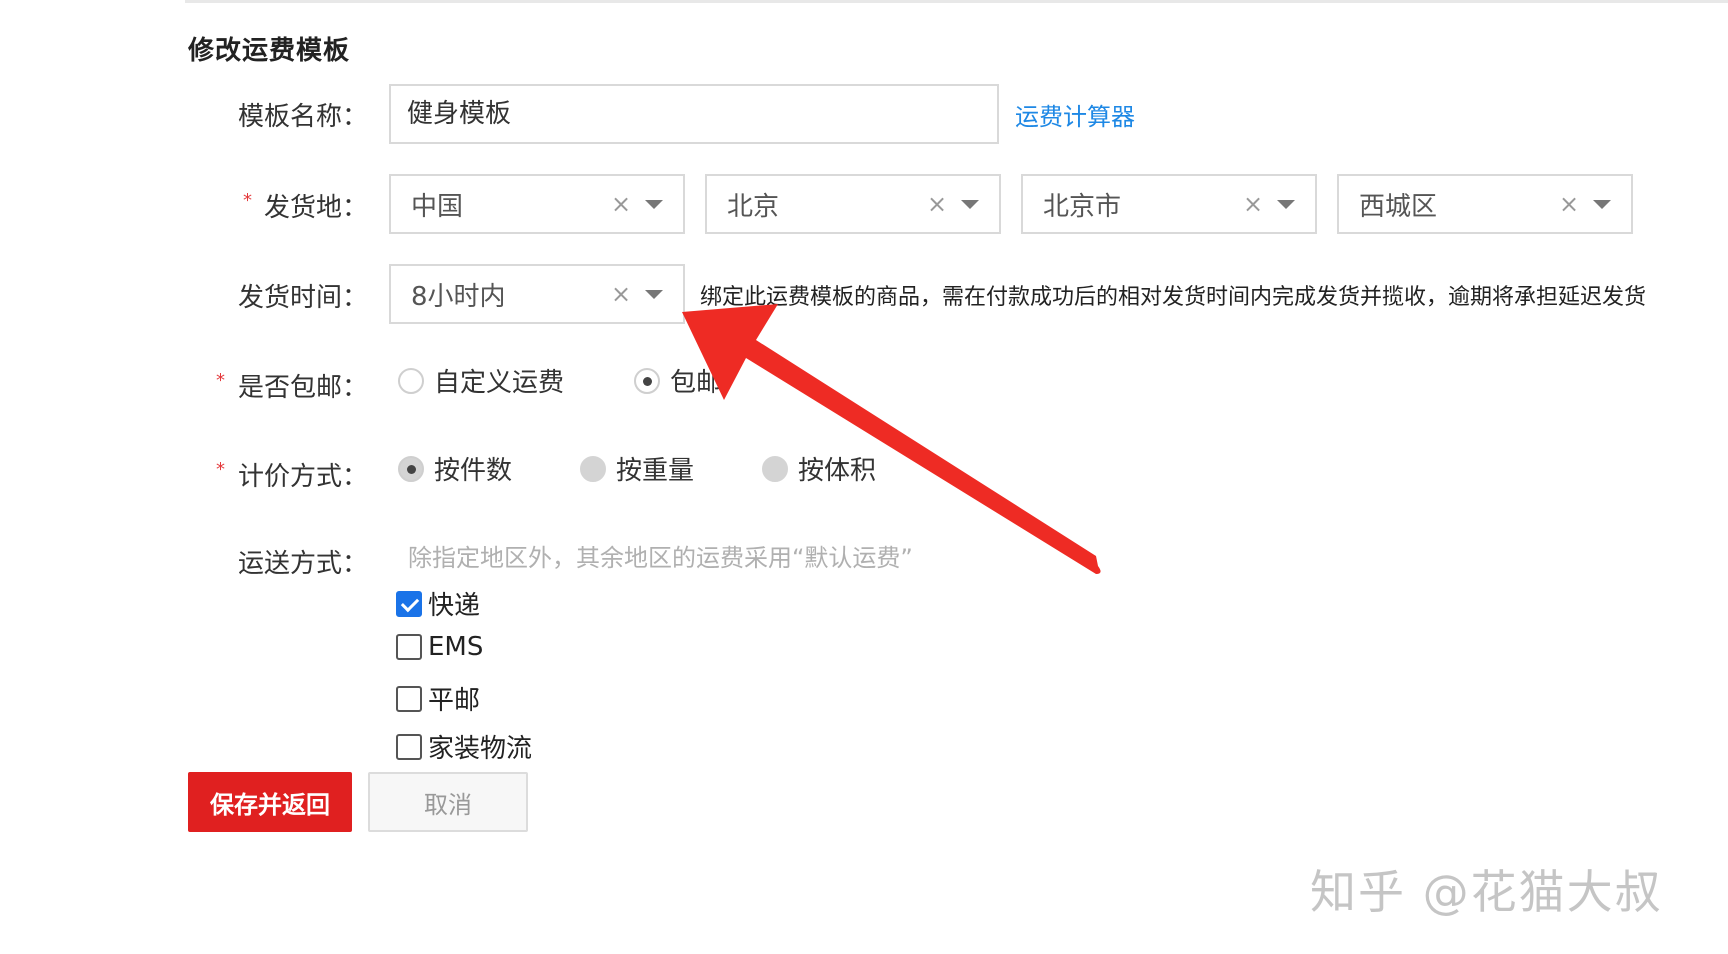  I want to click on checkbox-express: 快递, so click(438, 603).